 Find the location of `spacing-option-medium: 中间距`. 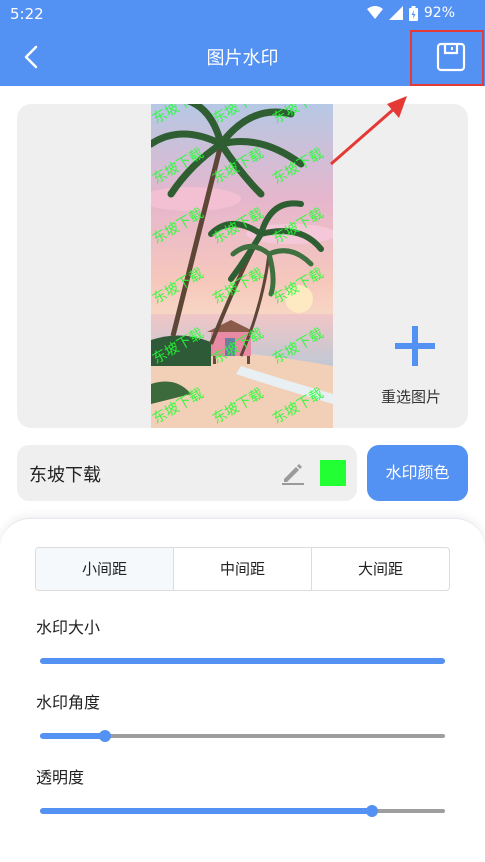

spacing-option-medium: 中间距 is located at coordinates (243, 569).